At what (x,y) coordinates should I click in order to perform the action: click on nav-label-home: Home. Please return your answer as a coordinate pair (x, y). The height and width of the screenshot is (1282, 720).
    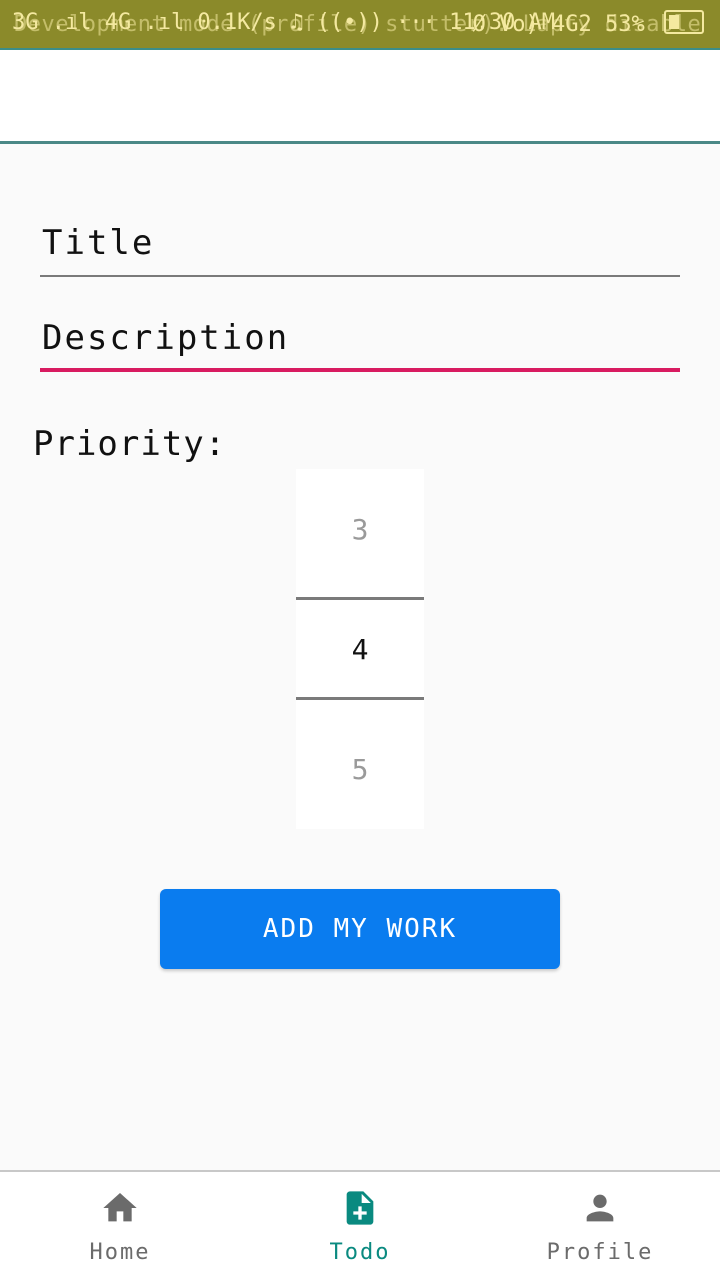
    Looking at the image, I should click on (120, 1252).